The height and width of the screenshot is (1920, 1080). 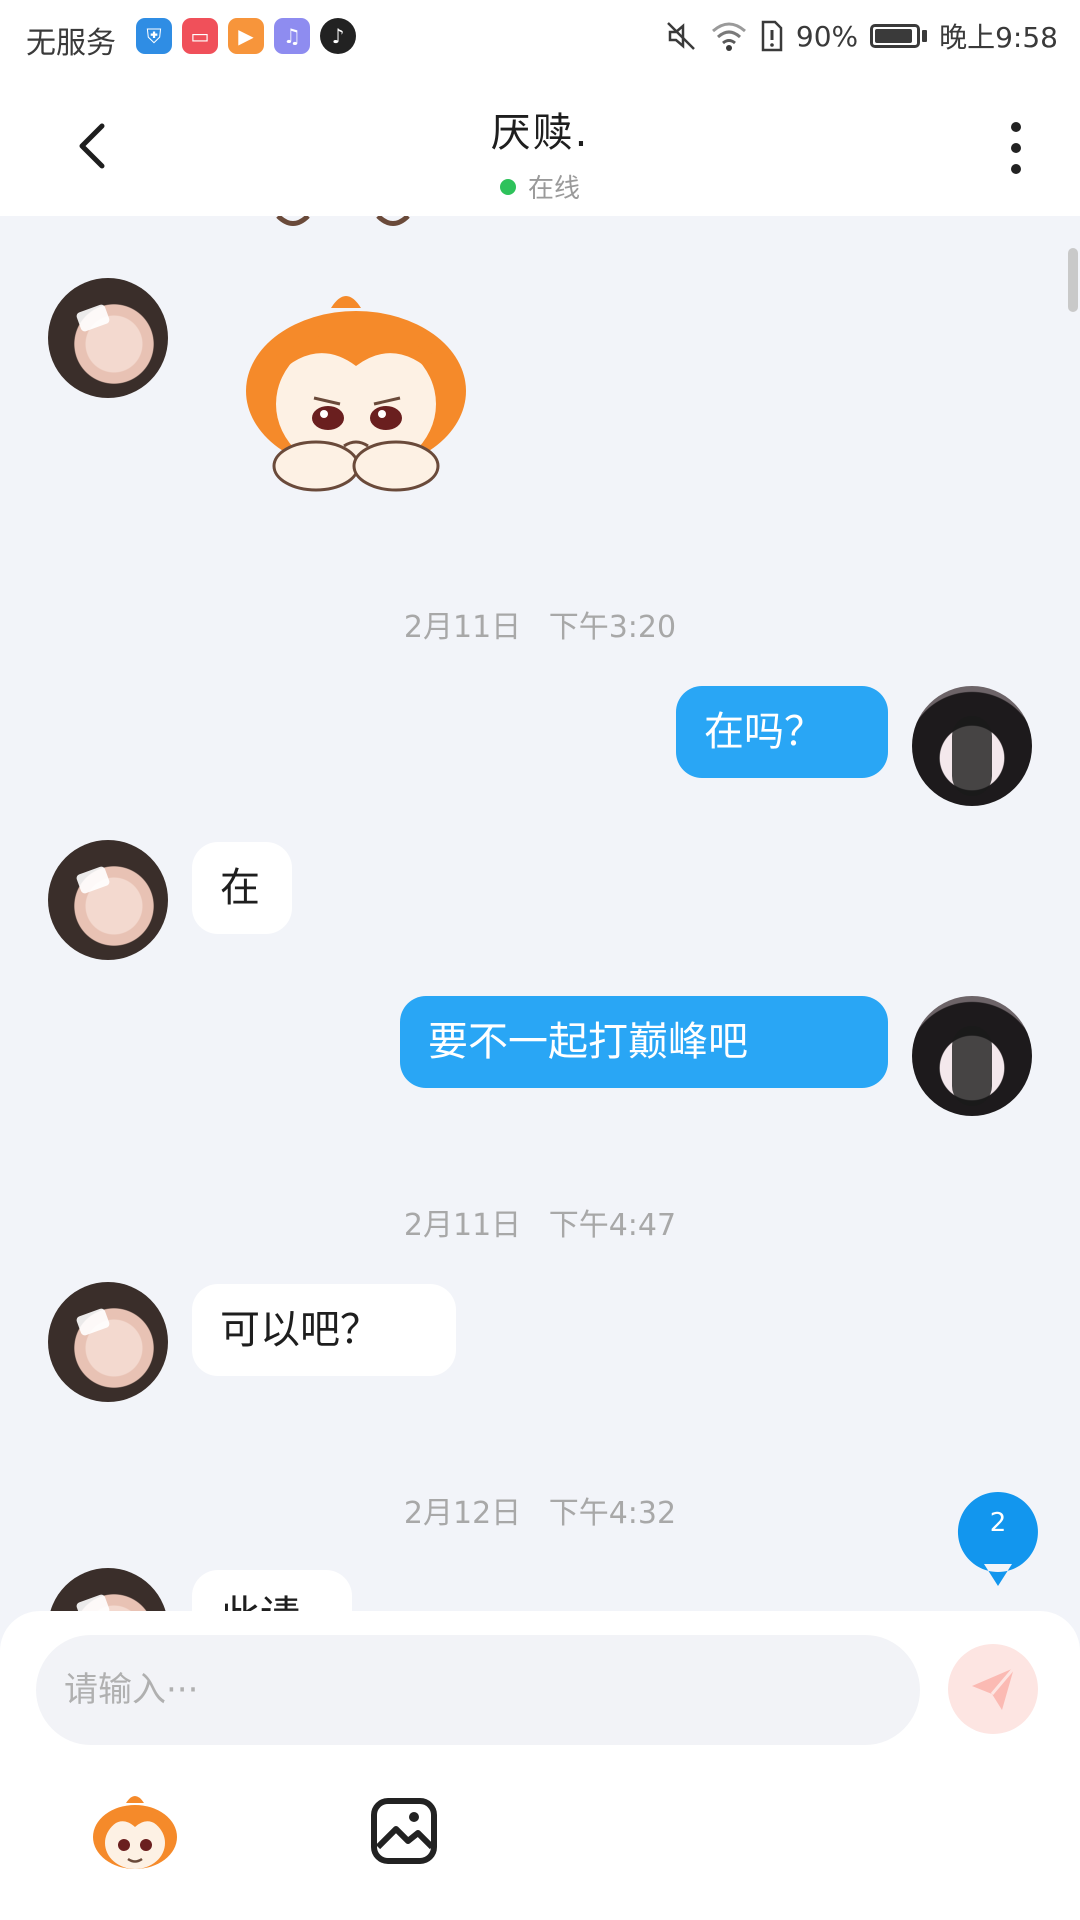 I want to click on mute-icon, so click(x=680, y=36).